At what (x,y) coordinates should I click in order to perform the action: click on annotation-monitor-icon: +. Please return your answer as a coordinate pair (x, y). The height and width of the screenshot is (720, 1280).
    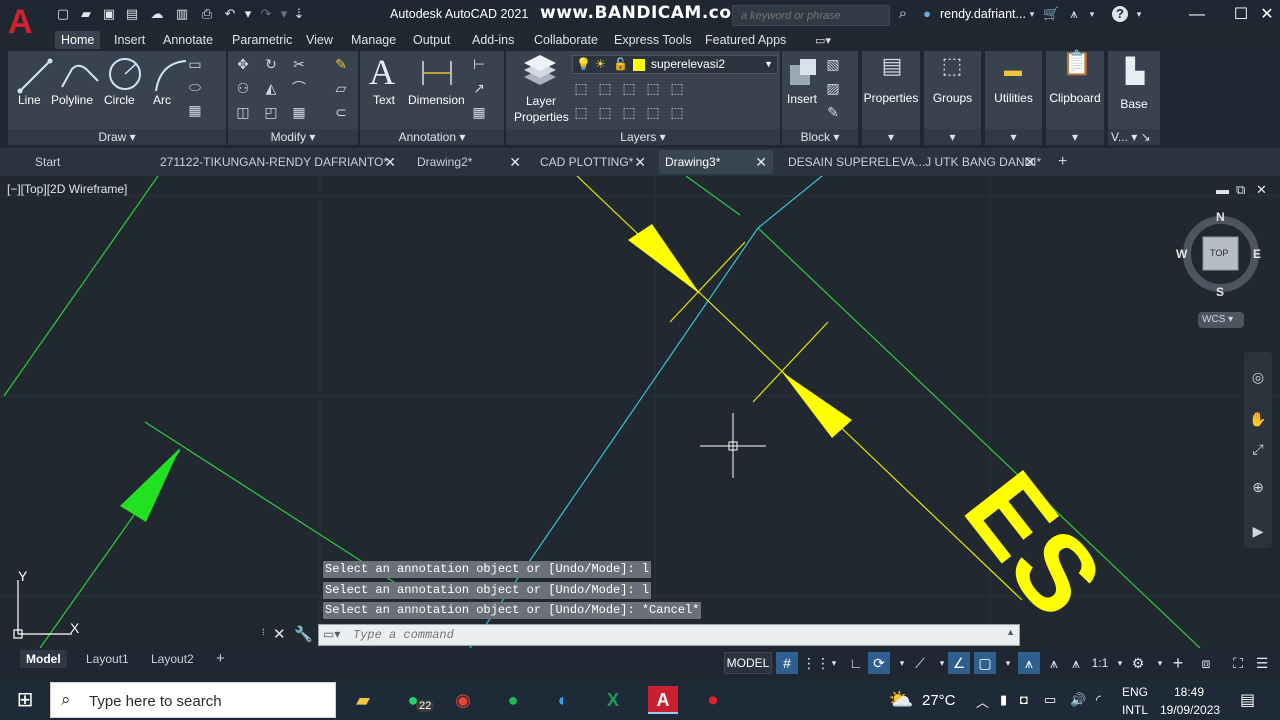
    Looking at the image, I should click on (1178, 663).